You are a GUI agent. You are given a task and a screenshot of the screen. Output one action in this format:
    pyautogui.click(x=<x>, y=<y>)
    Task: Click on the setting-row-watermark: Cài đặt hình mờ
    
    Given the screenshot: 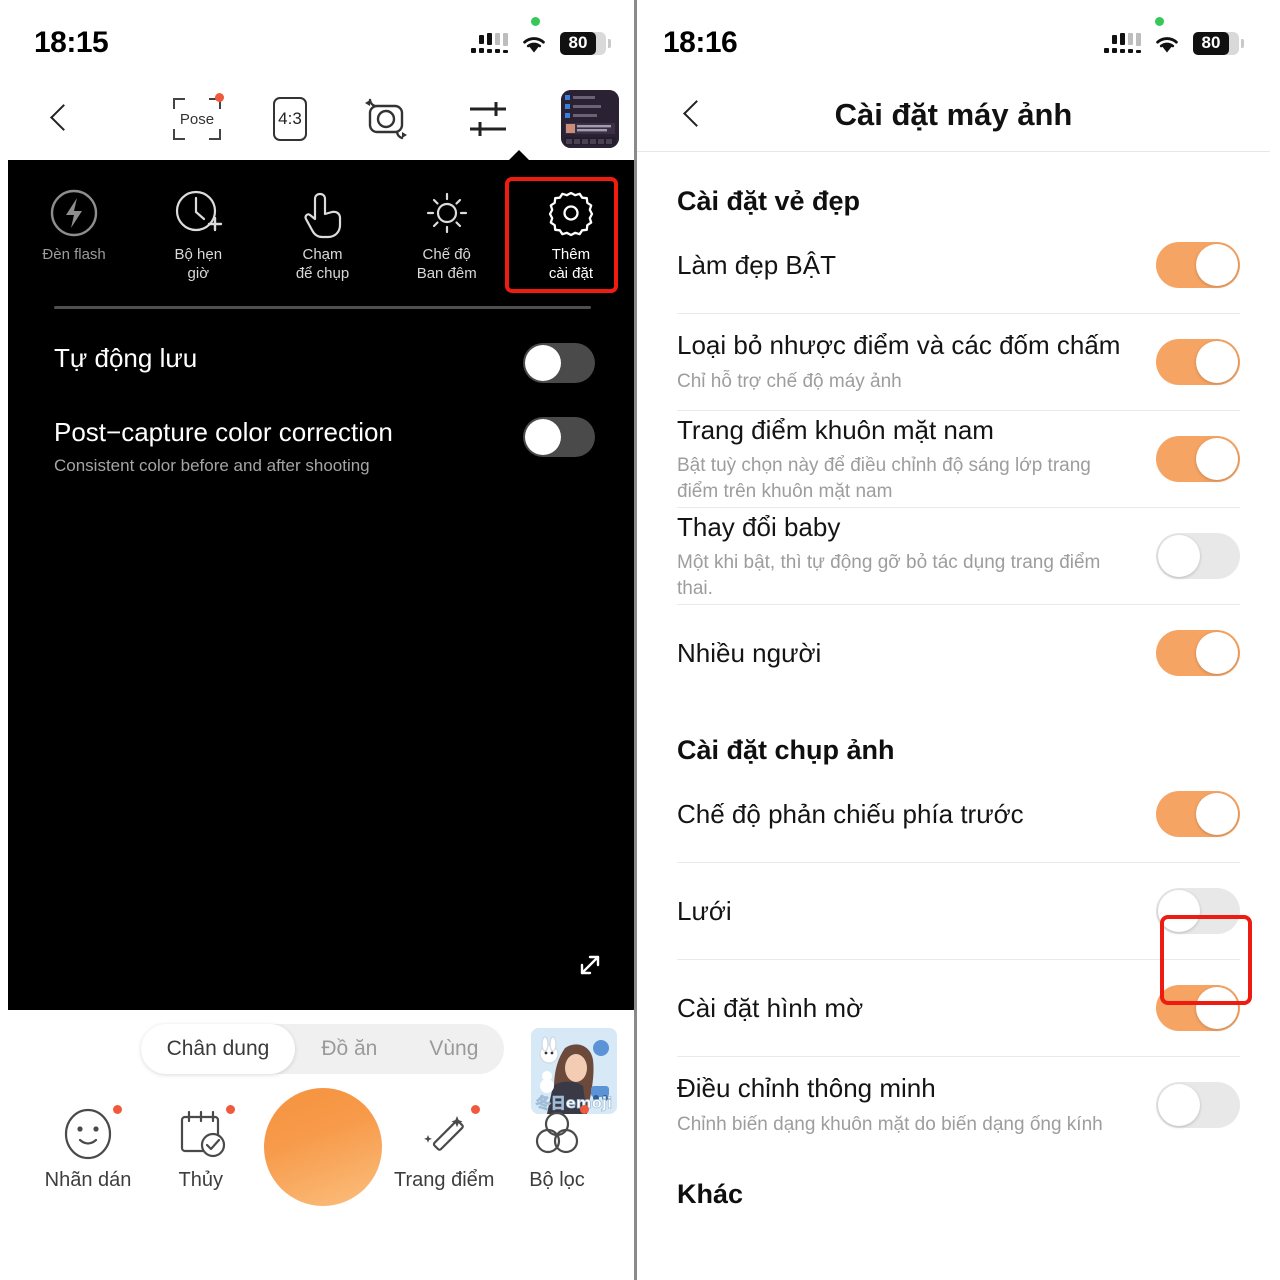 What is the action you would take?
    pyautogui.click(x=973, y=985)
    